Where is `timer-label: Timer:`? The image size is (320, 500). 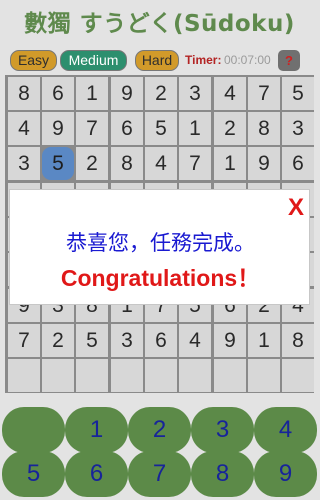
timer-label: Timer: is located at coordinates (203, 60).